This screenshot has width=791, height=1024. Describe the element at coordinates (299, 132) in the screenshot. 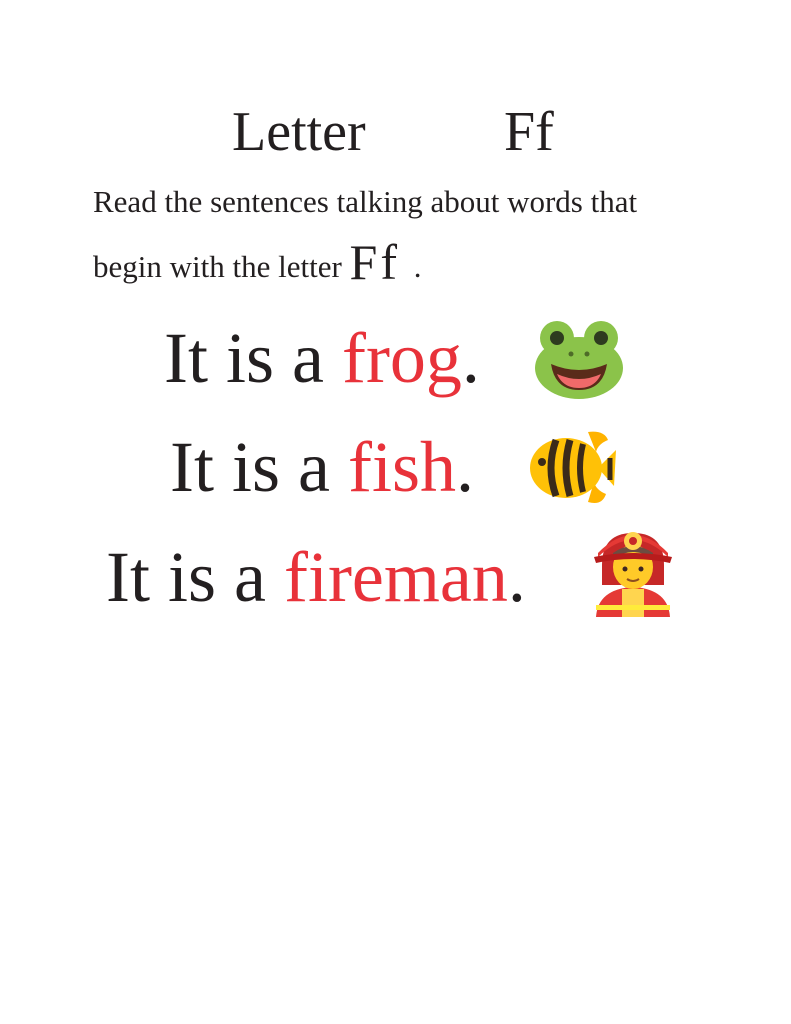

I see `title-word: Letter` at that location.